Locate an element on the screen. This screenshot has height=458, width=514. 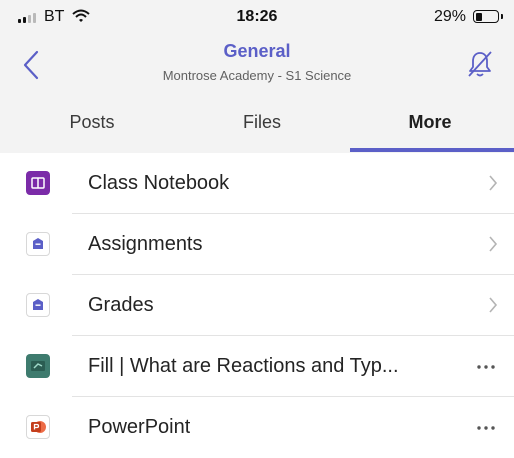
list-item-label: Assignments is located at coordinates (145, 244).